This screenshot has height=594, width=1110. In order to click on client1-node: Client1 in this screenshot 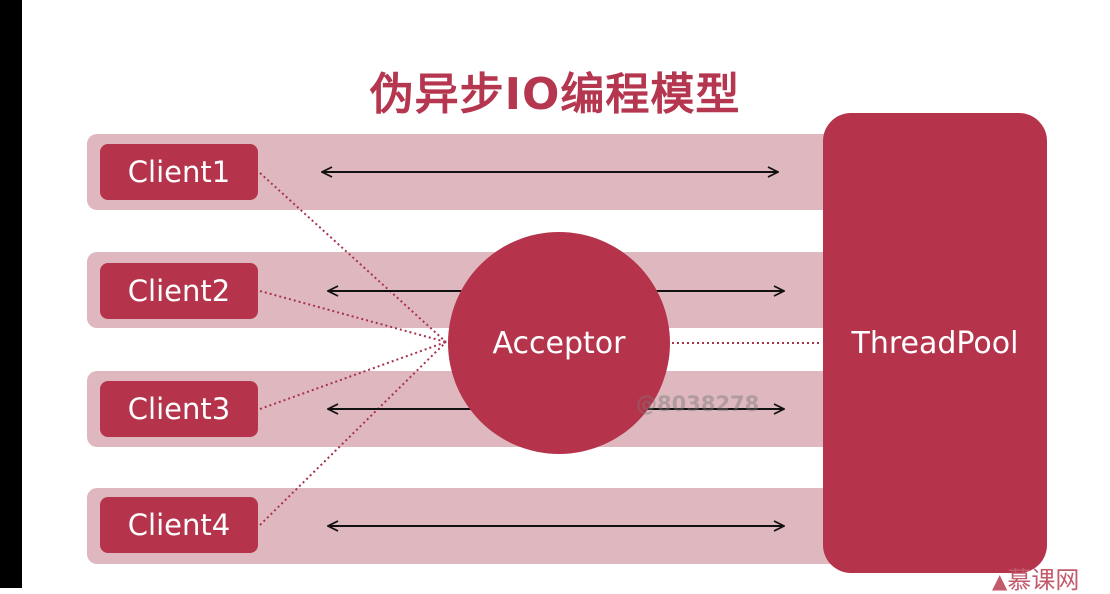, I will do `click(179, 172)`.